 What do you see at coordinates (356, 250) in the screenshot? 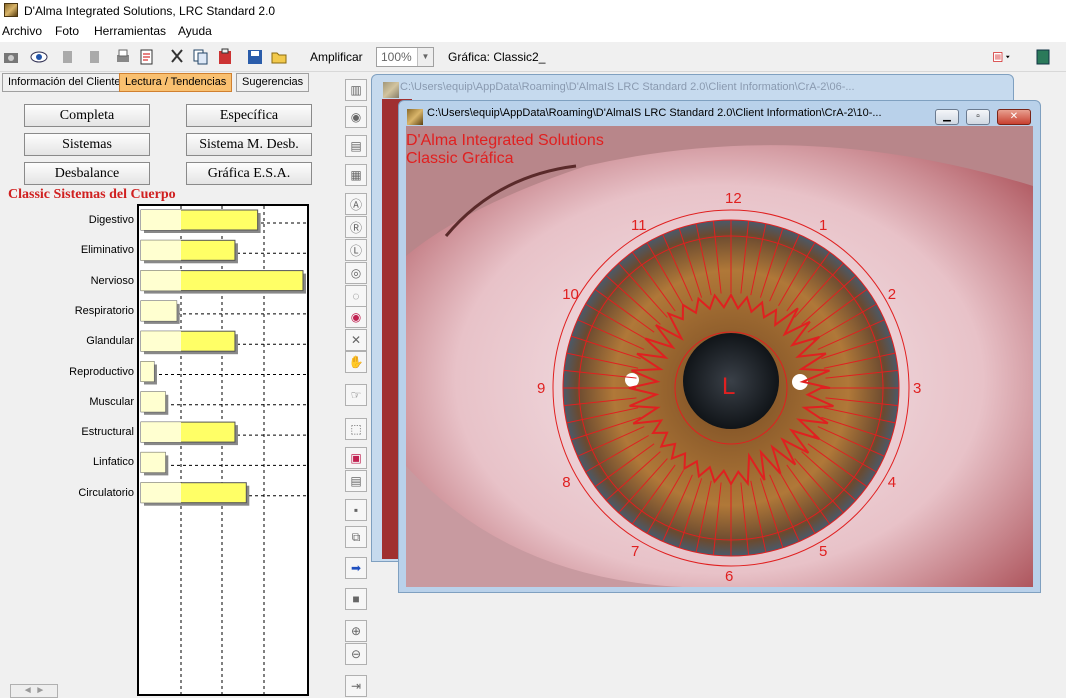
I see `l-icon: Ⓛ` at bounding box center [356, 250].